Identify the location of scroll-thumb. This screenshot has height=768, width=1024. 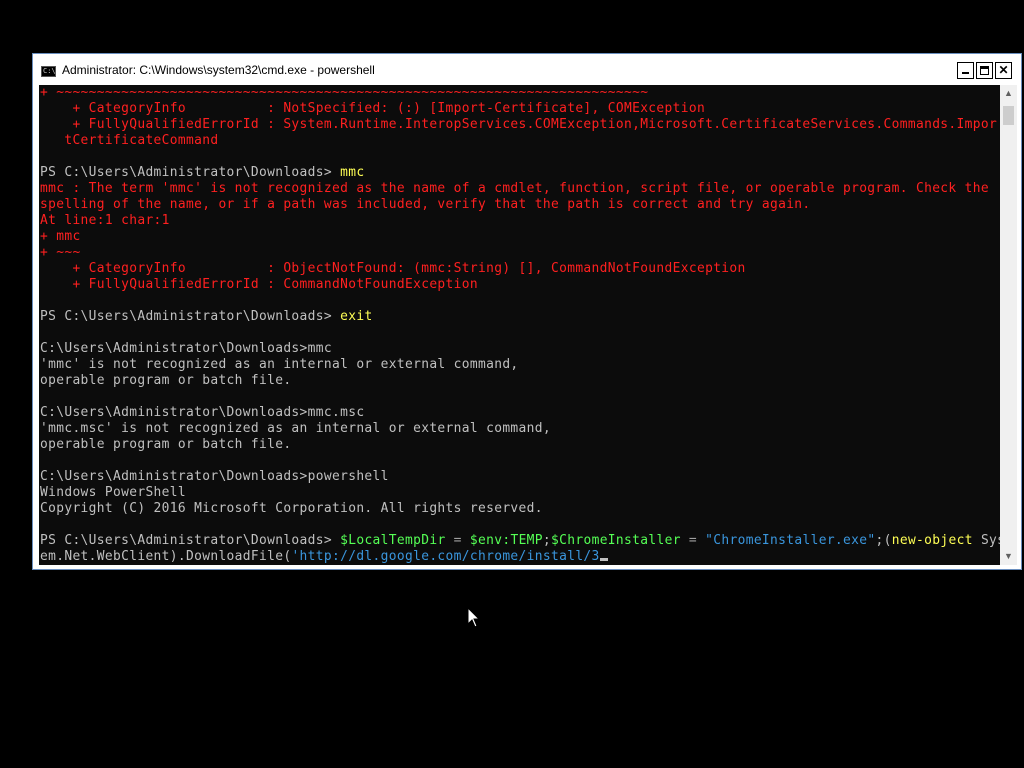
(1008, 115).